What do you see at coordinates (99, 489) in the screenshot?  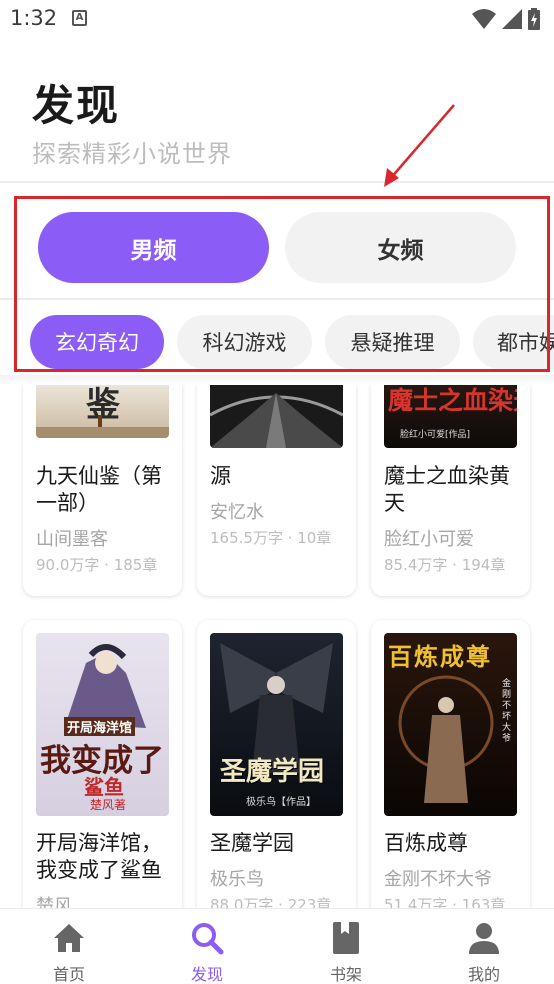 I see `book-title: 九天仙鉴（第一部）` at bounding box center [99, 489].